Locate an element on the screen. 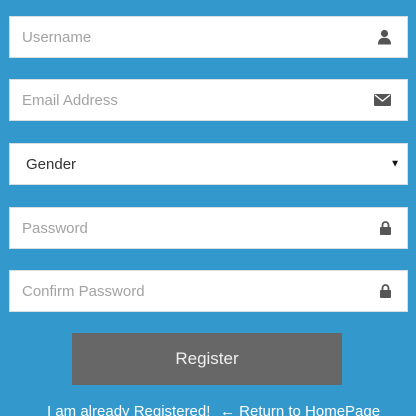 The height and width of the screenshot is (416, 416). gender-select: Gender ▼ is located at coordinates (208, 164).